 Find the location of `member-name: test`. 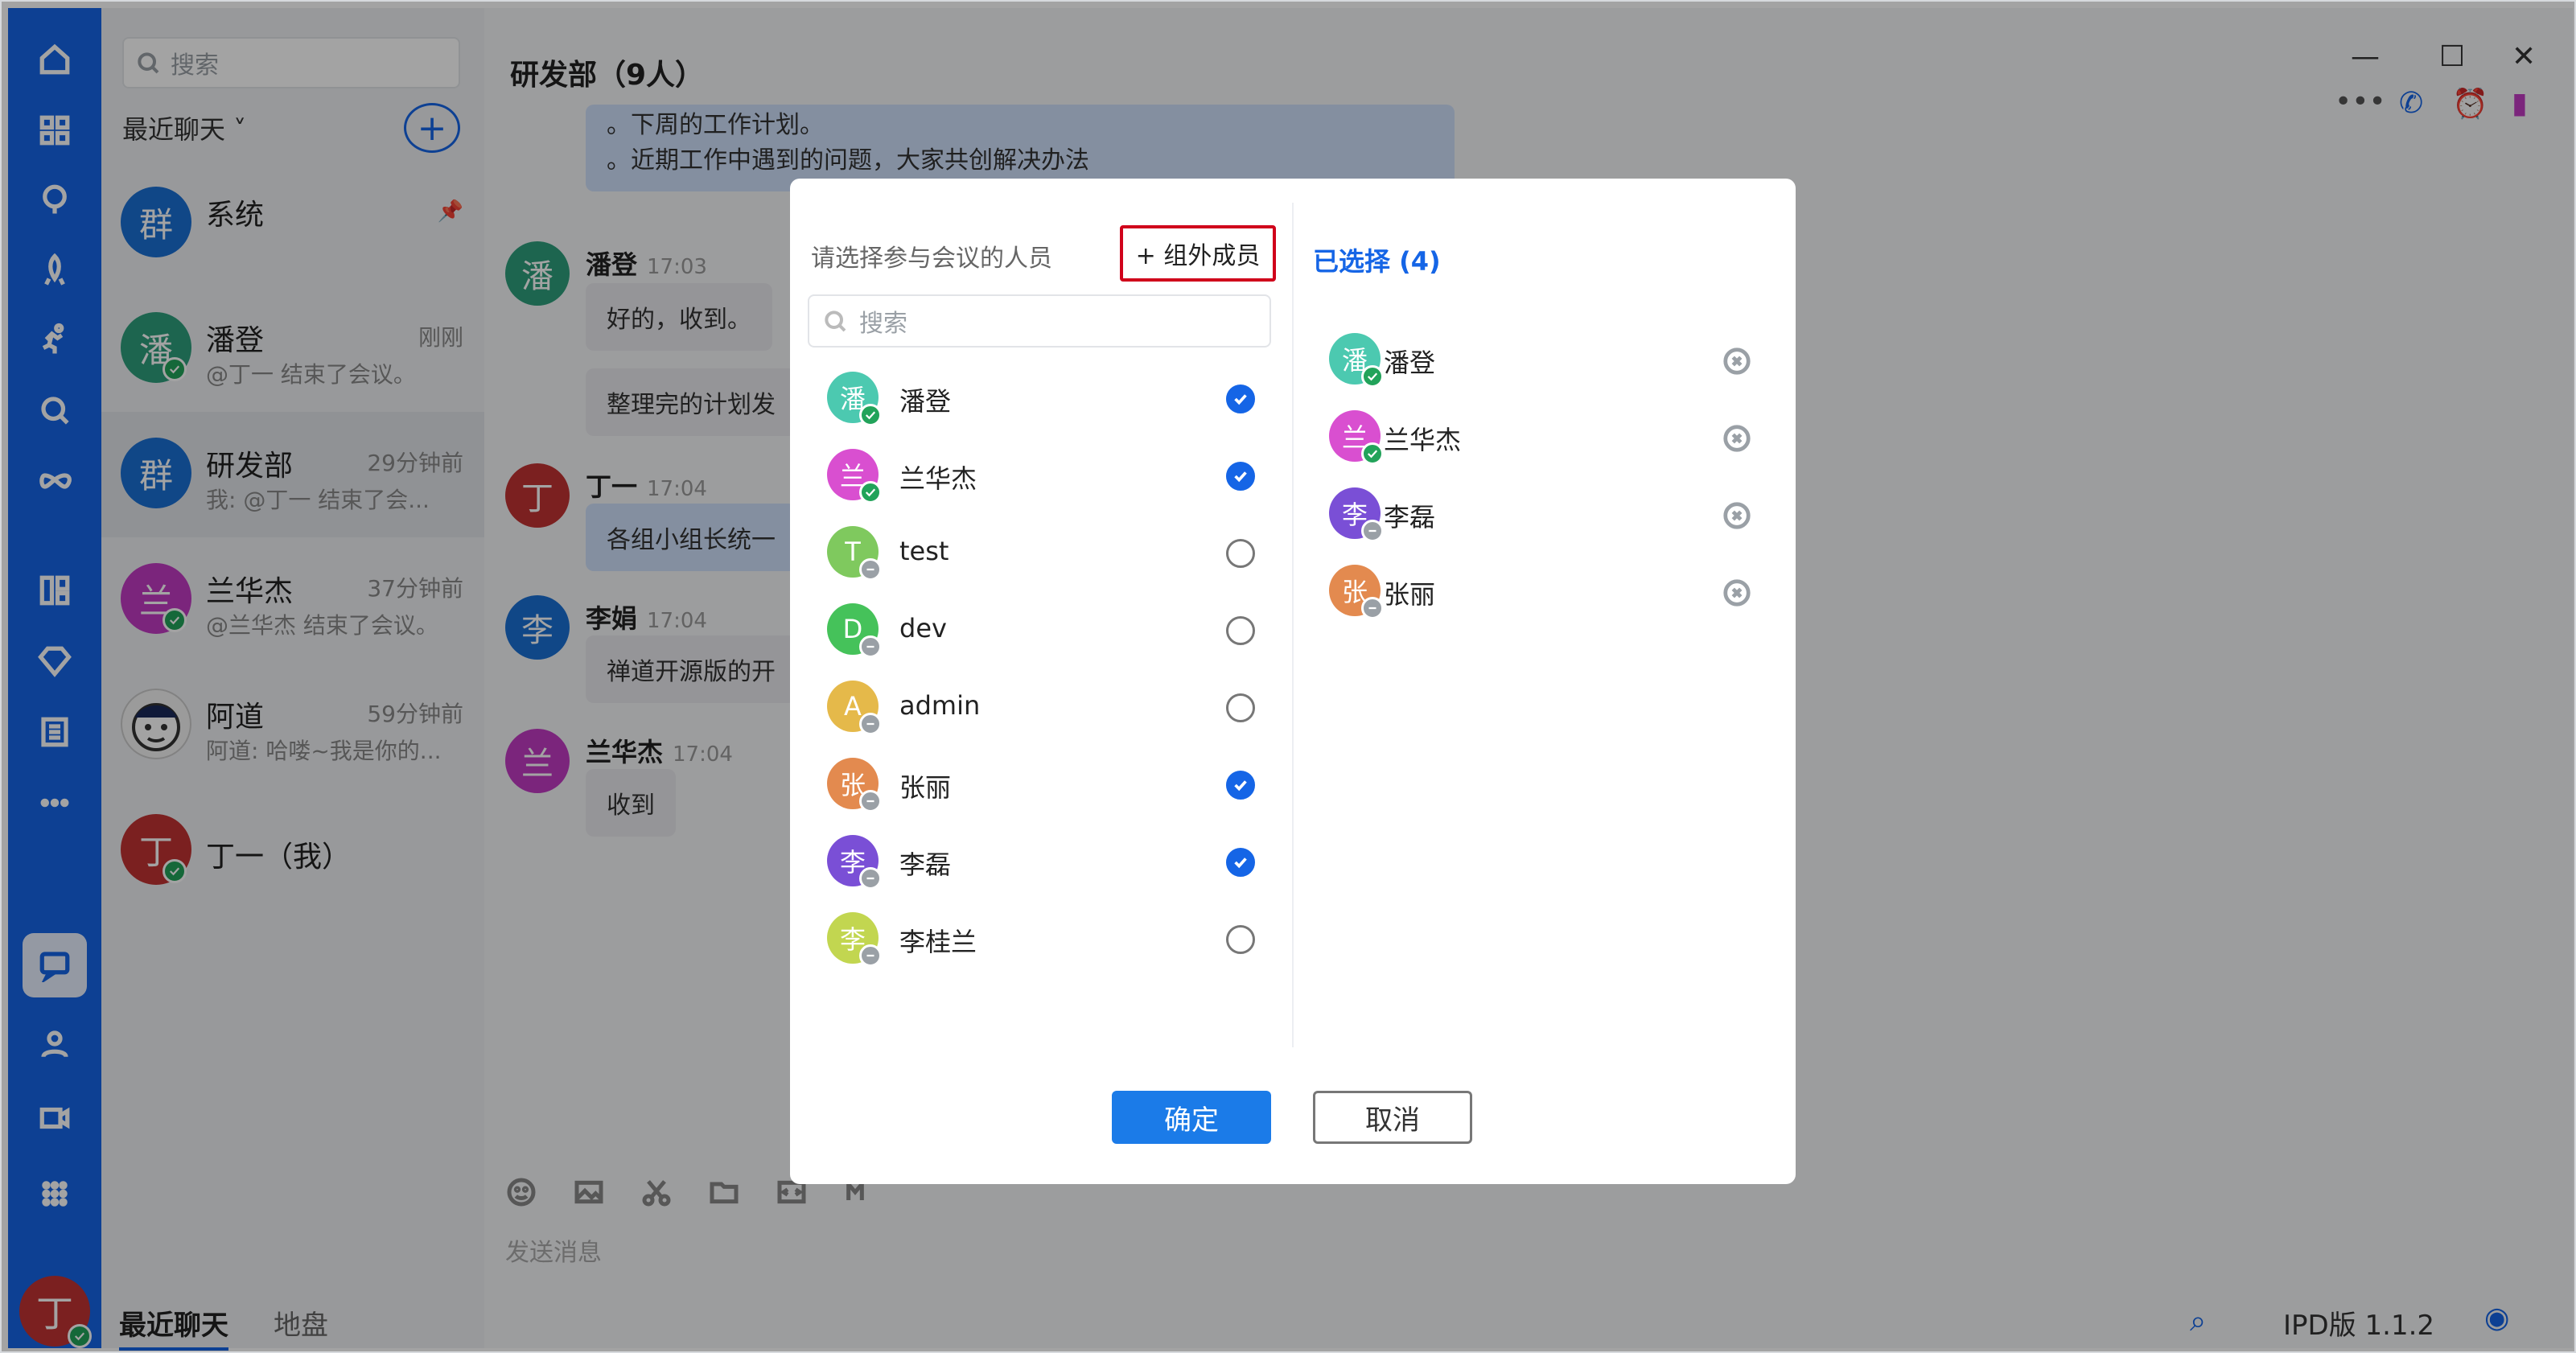

member-name: test is located at coordinates (924, 551).